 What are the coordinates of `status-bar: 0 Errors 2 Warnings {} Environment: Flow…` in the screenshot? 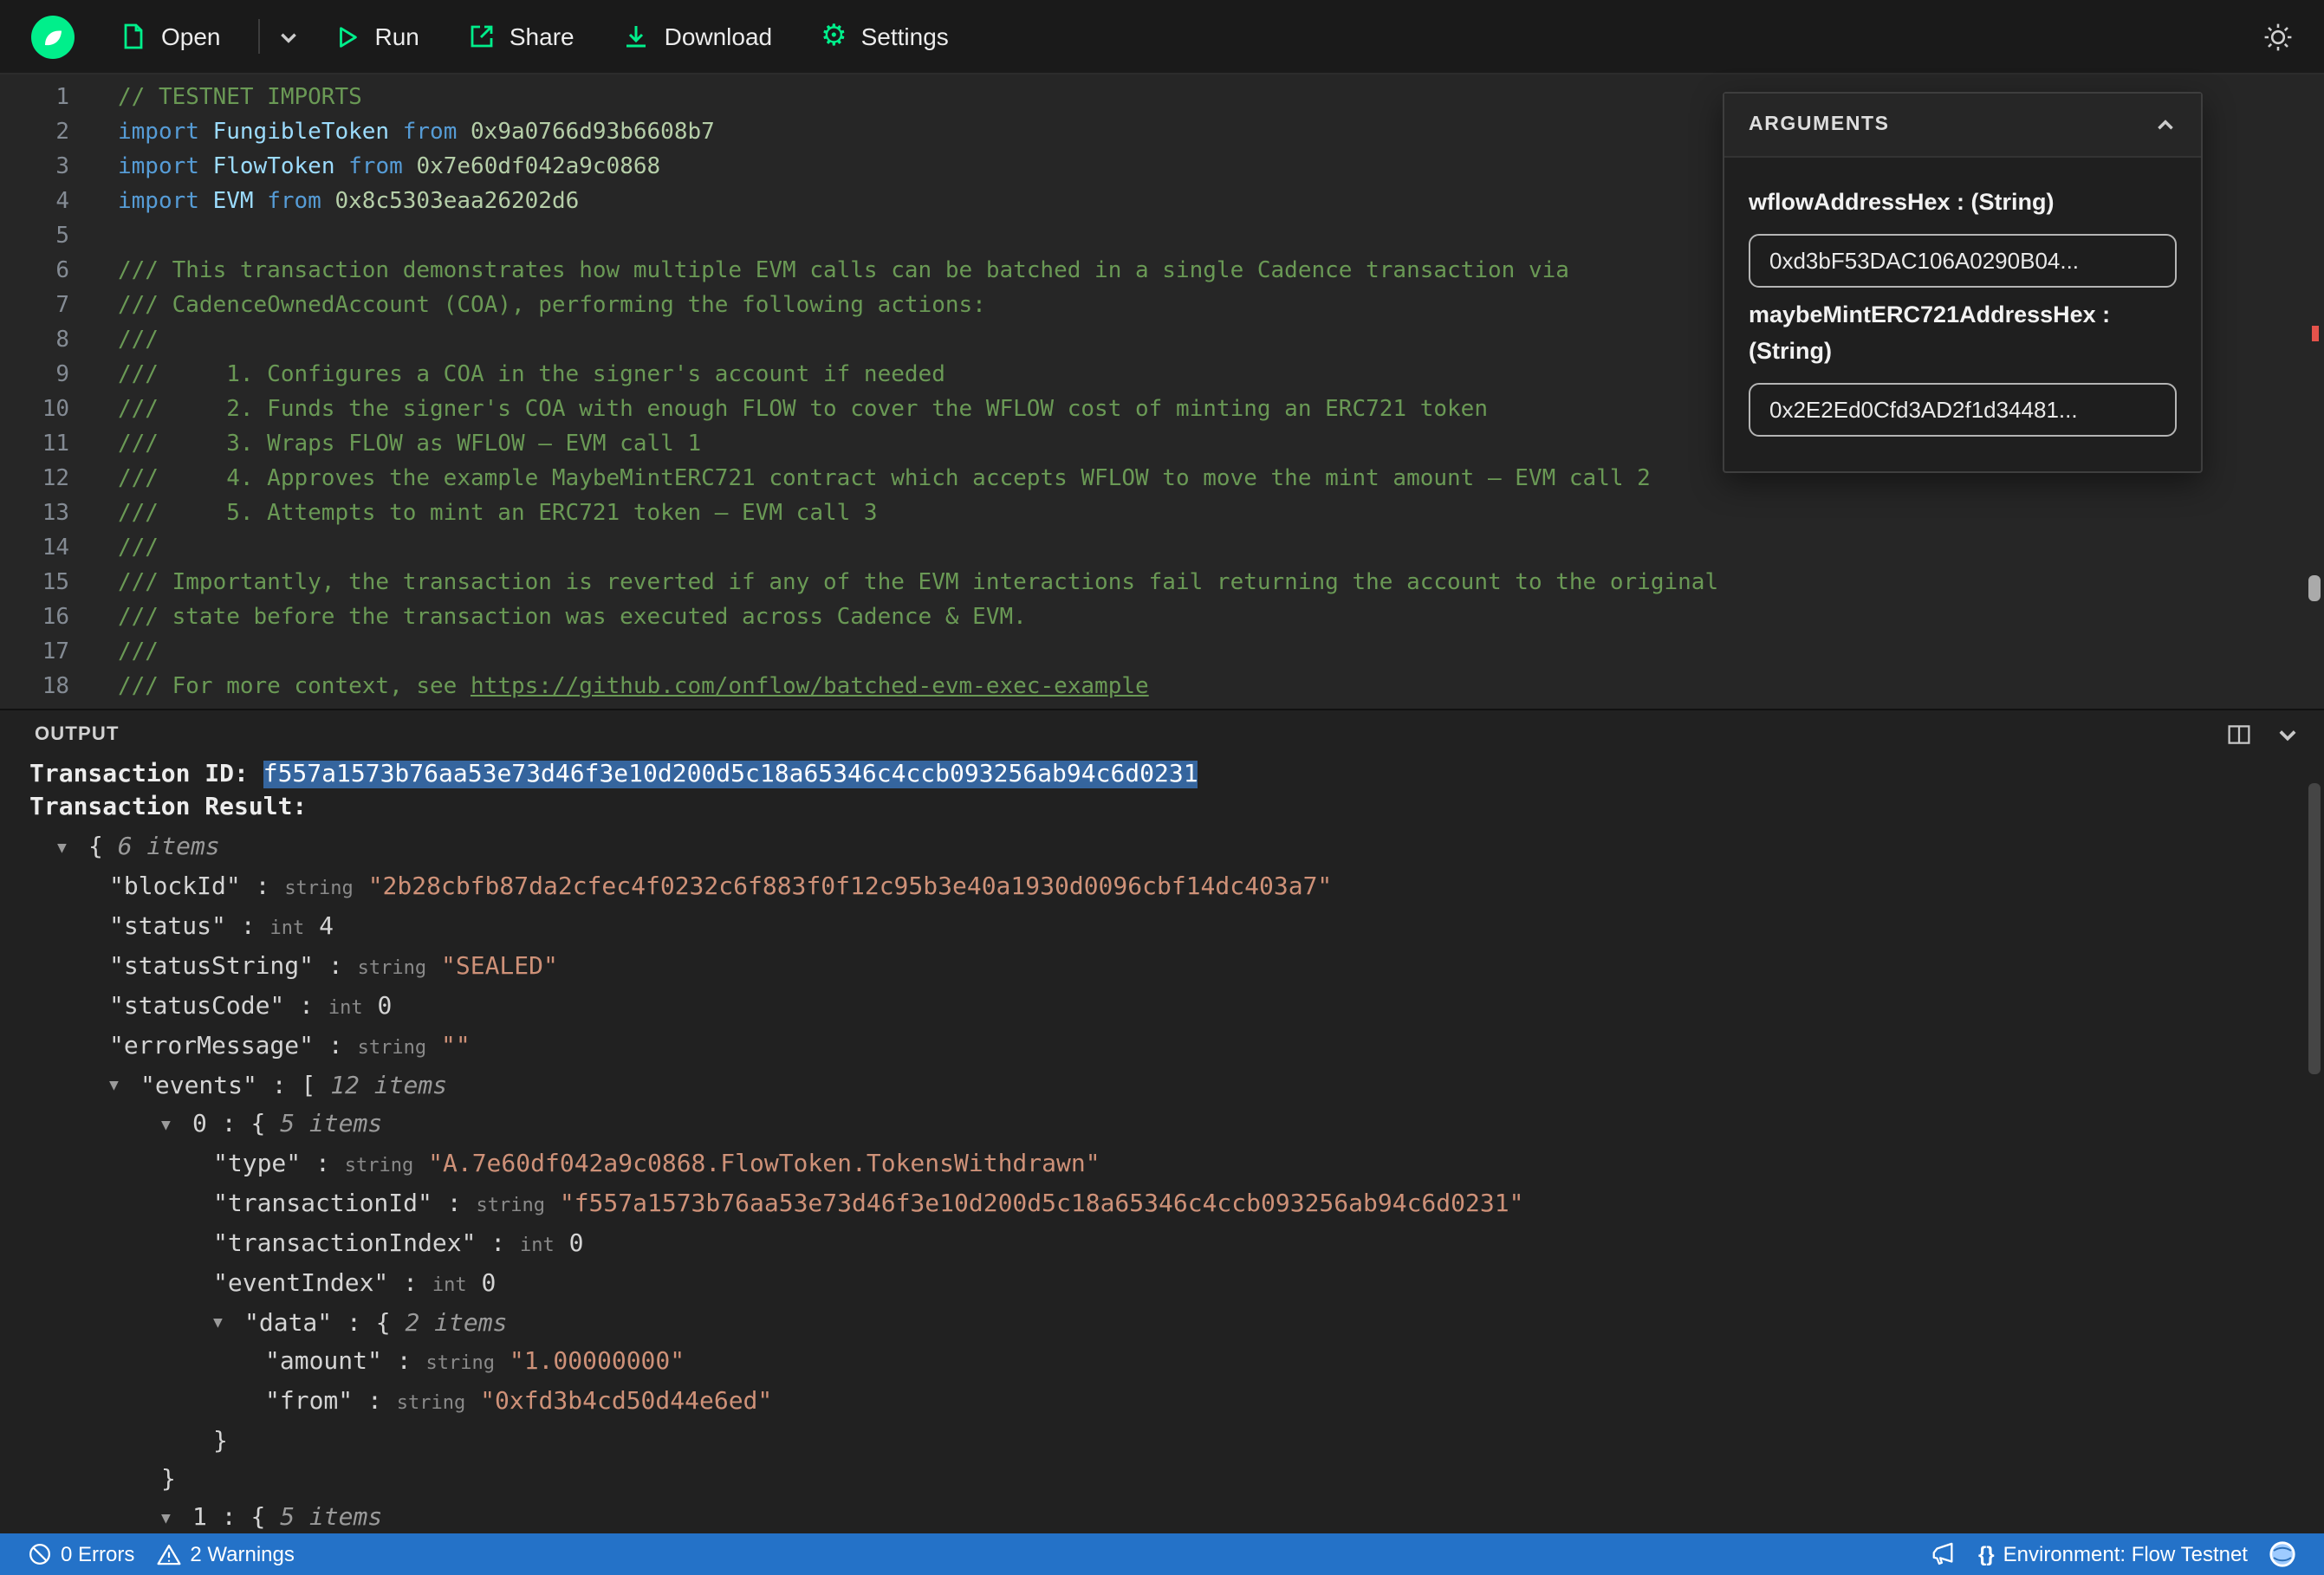 It's located at (1162, 1554).